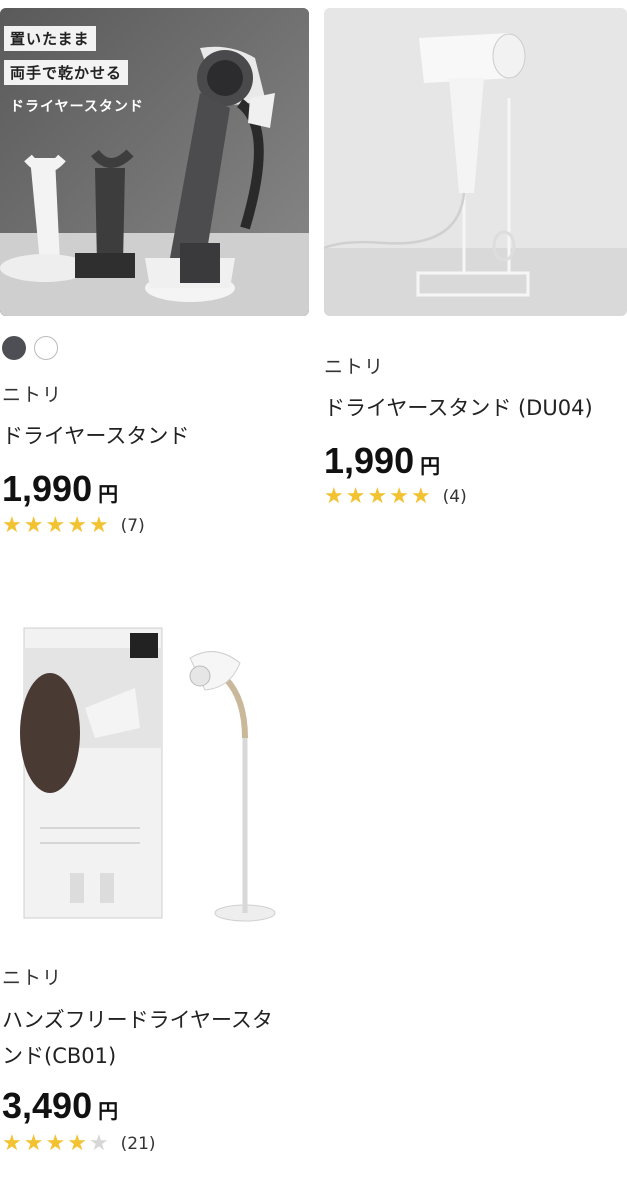 The image size is (627, 1200). I want to click on product-title: ドライヤースタンド (DU04), so click(458, 408).